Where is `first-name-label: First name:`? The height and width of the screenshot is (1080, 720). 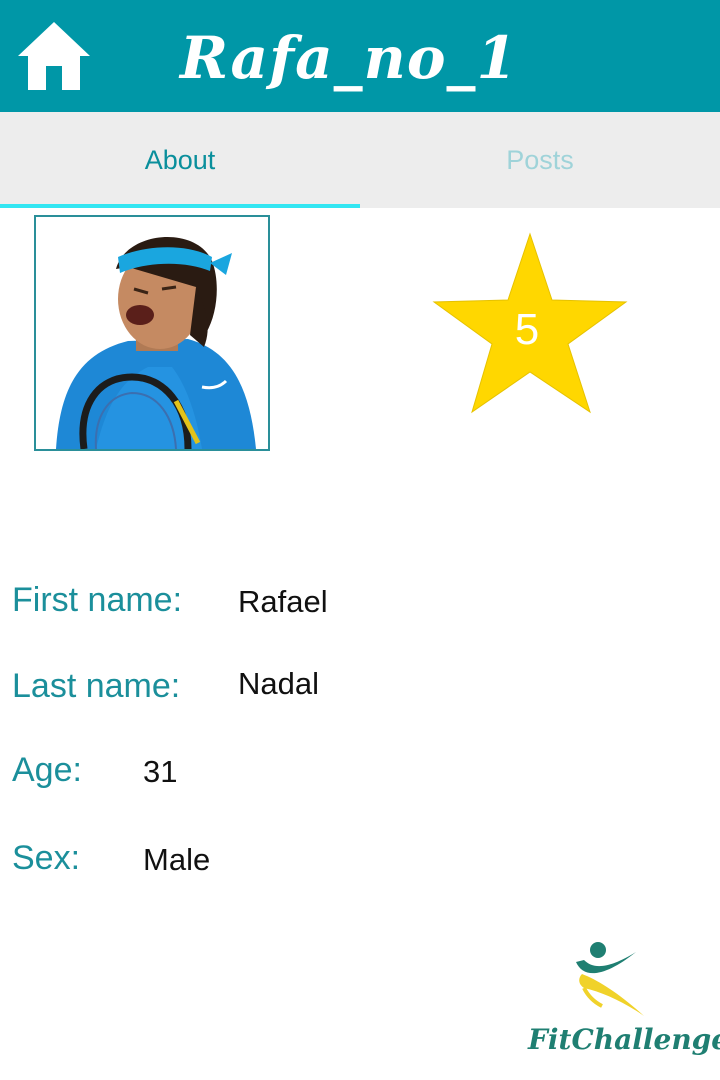 first-name-label: First name: is located at coordinates (97, 600).